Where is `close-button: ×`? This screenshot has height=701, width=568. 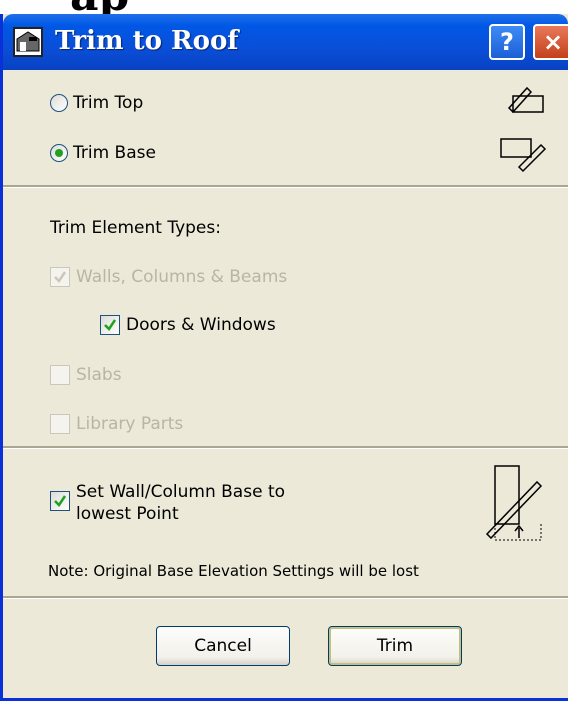 close-button: × is located at coordinates (550, 42).